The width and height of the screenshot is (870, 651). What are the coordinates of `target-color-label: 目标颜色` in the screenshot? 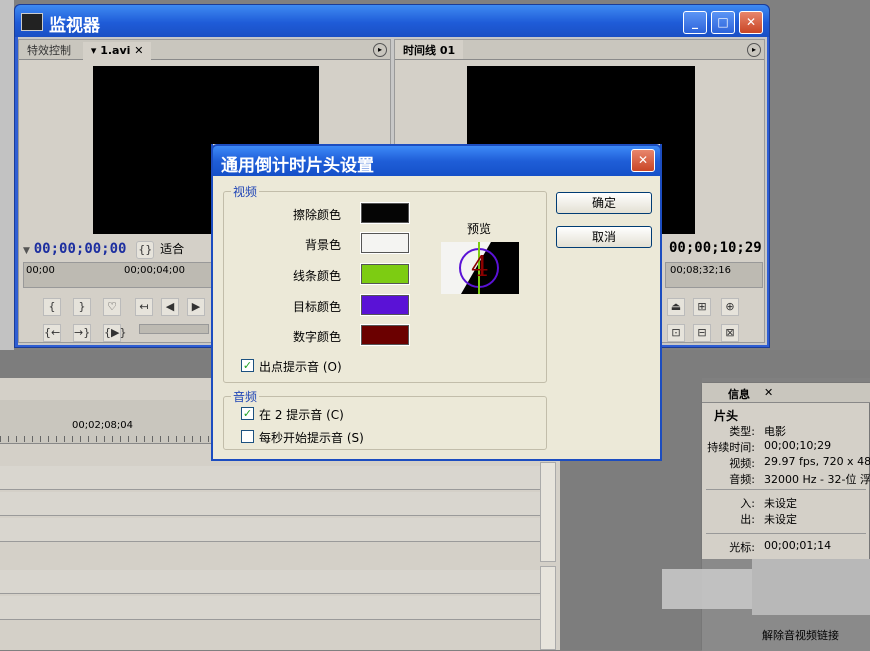 It's located at (316, 307).